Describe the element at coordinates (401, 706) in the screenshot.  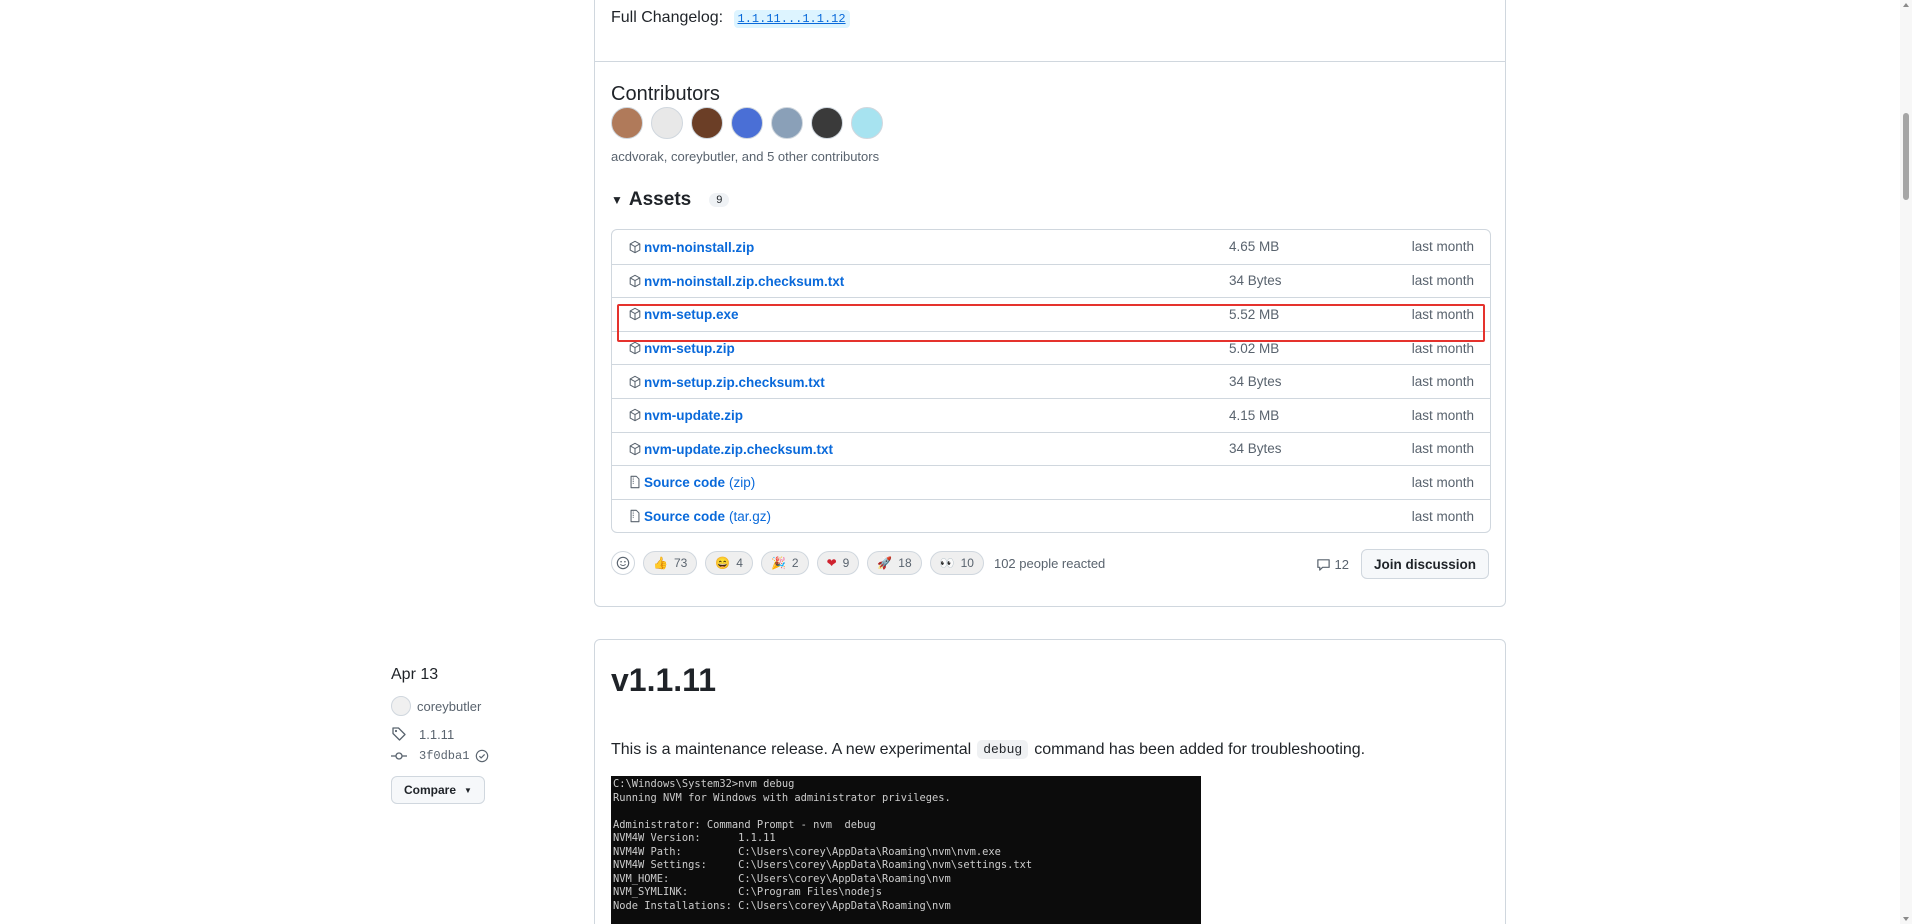
I see `author-avatar` at that location.